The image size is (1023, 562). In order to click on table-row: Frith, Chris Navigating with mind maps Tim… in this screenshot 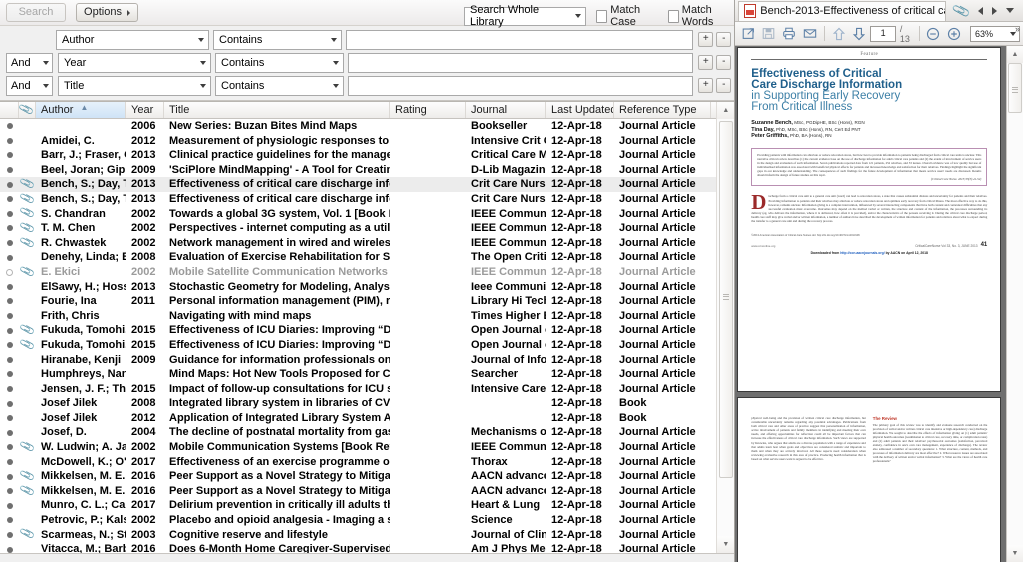, I will do `click(358, 316)`.